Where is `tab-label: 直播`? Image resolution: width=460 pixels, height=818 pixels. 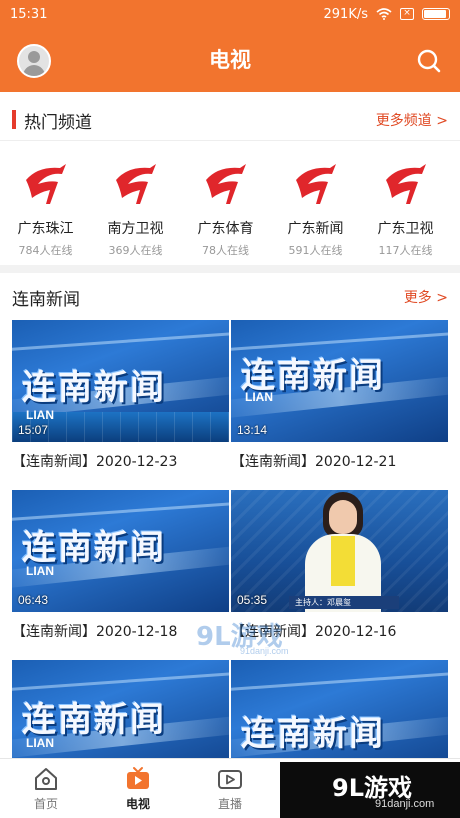 tab-label: 直播 is located at coordinates (229, 804).